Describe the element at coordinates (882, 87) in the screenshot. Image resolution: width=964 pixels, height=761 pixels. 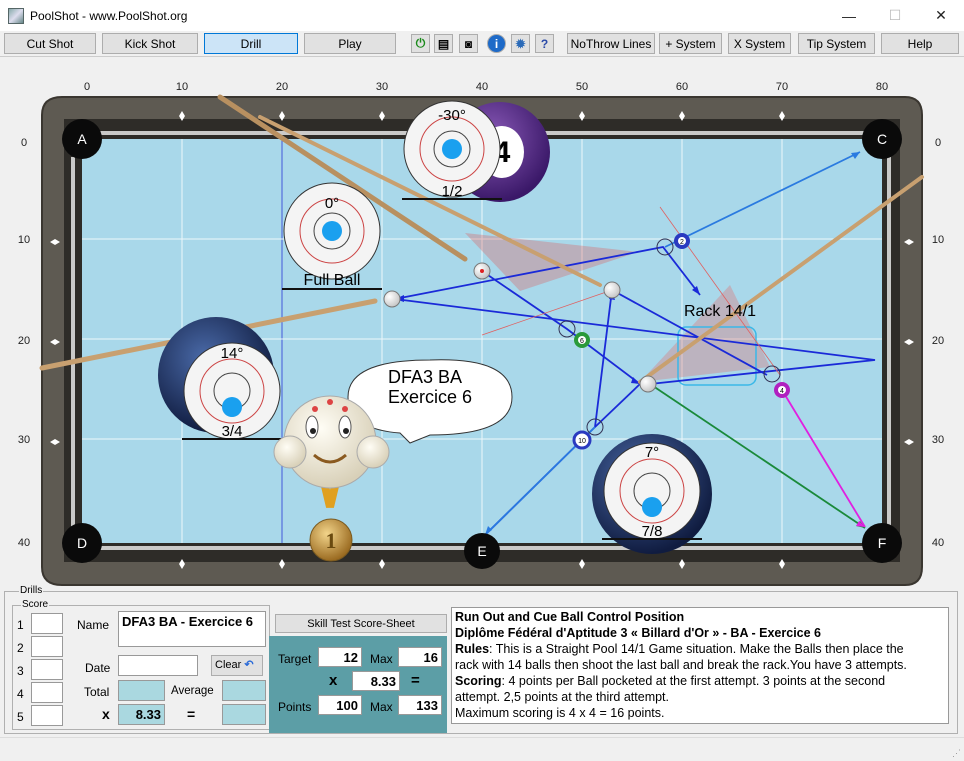
I see `x-tick: 80` at that location.